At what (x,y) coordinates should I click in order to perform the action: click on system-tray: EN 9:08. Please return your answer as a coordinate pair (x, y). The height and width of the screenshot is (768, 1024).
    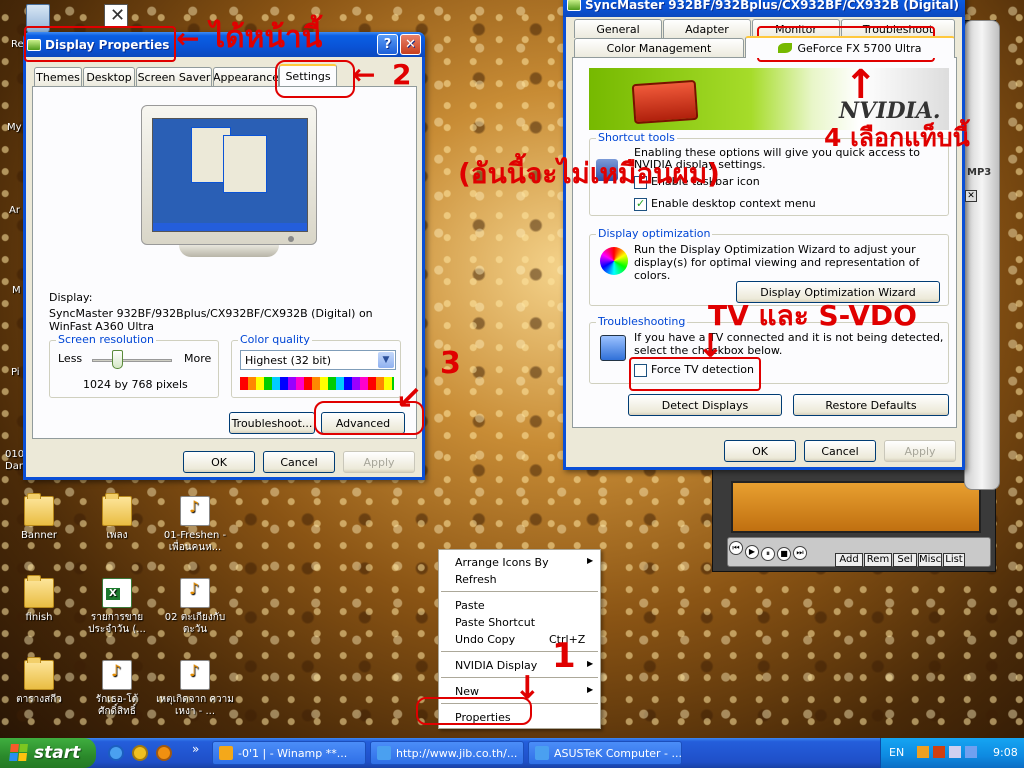
    Looking at the image, I should click on (952, 753).